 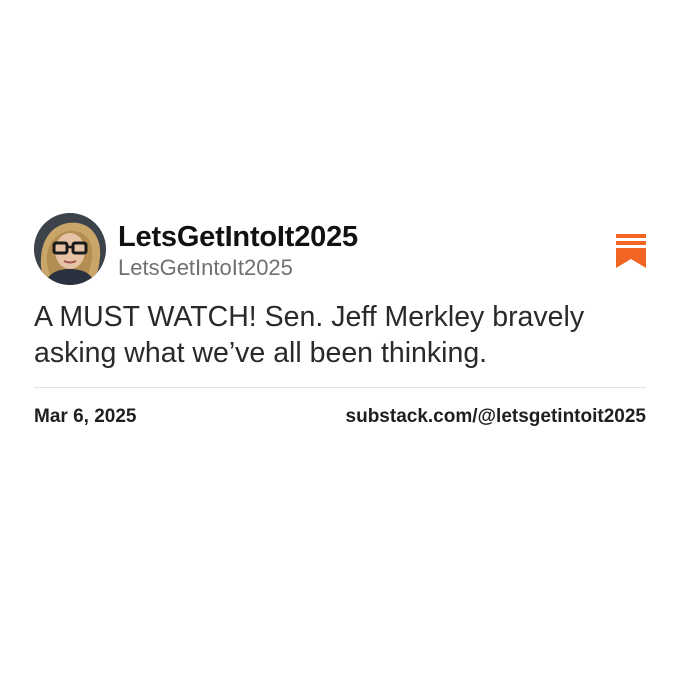 I want to click on author-info: LetsGetIntoIt2025 LetsGetIntoIt2025, so click(x=238, y=251).